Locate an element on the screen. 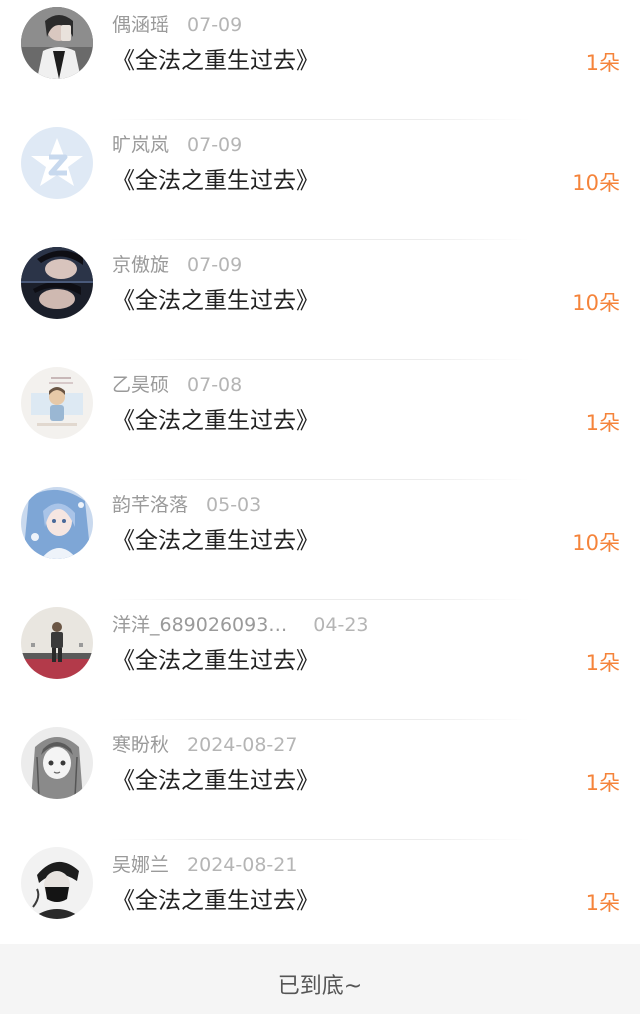  meta-line: 旷岚岚 07-09 is located at coordinates (177, 145).